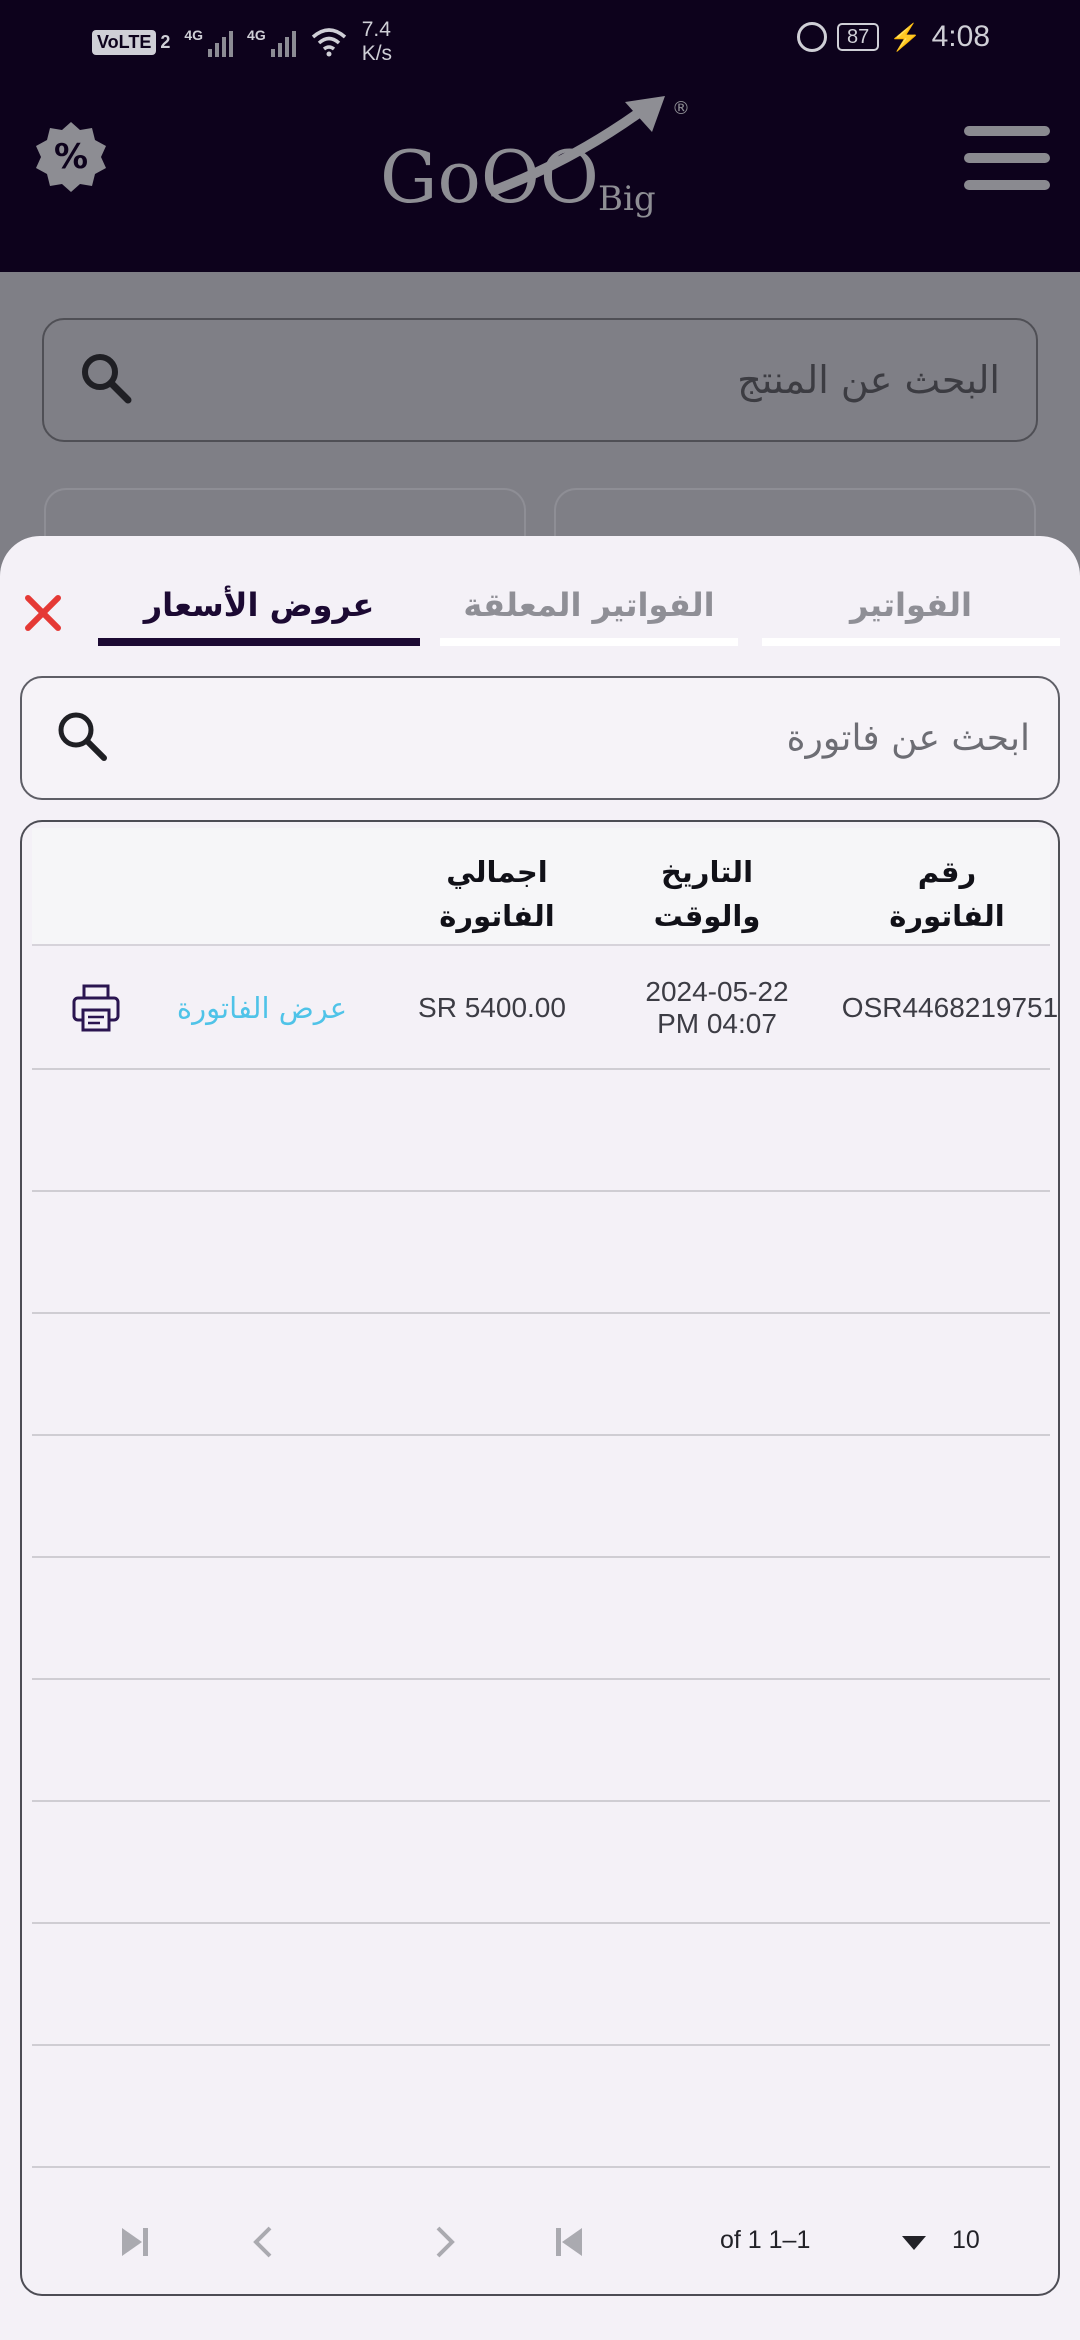  I want to click on view-invoice-link: عرض الفاتورة, so click(262, 1008).